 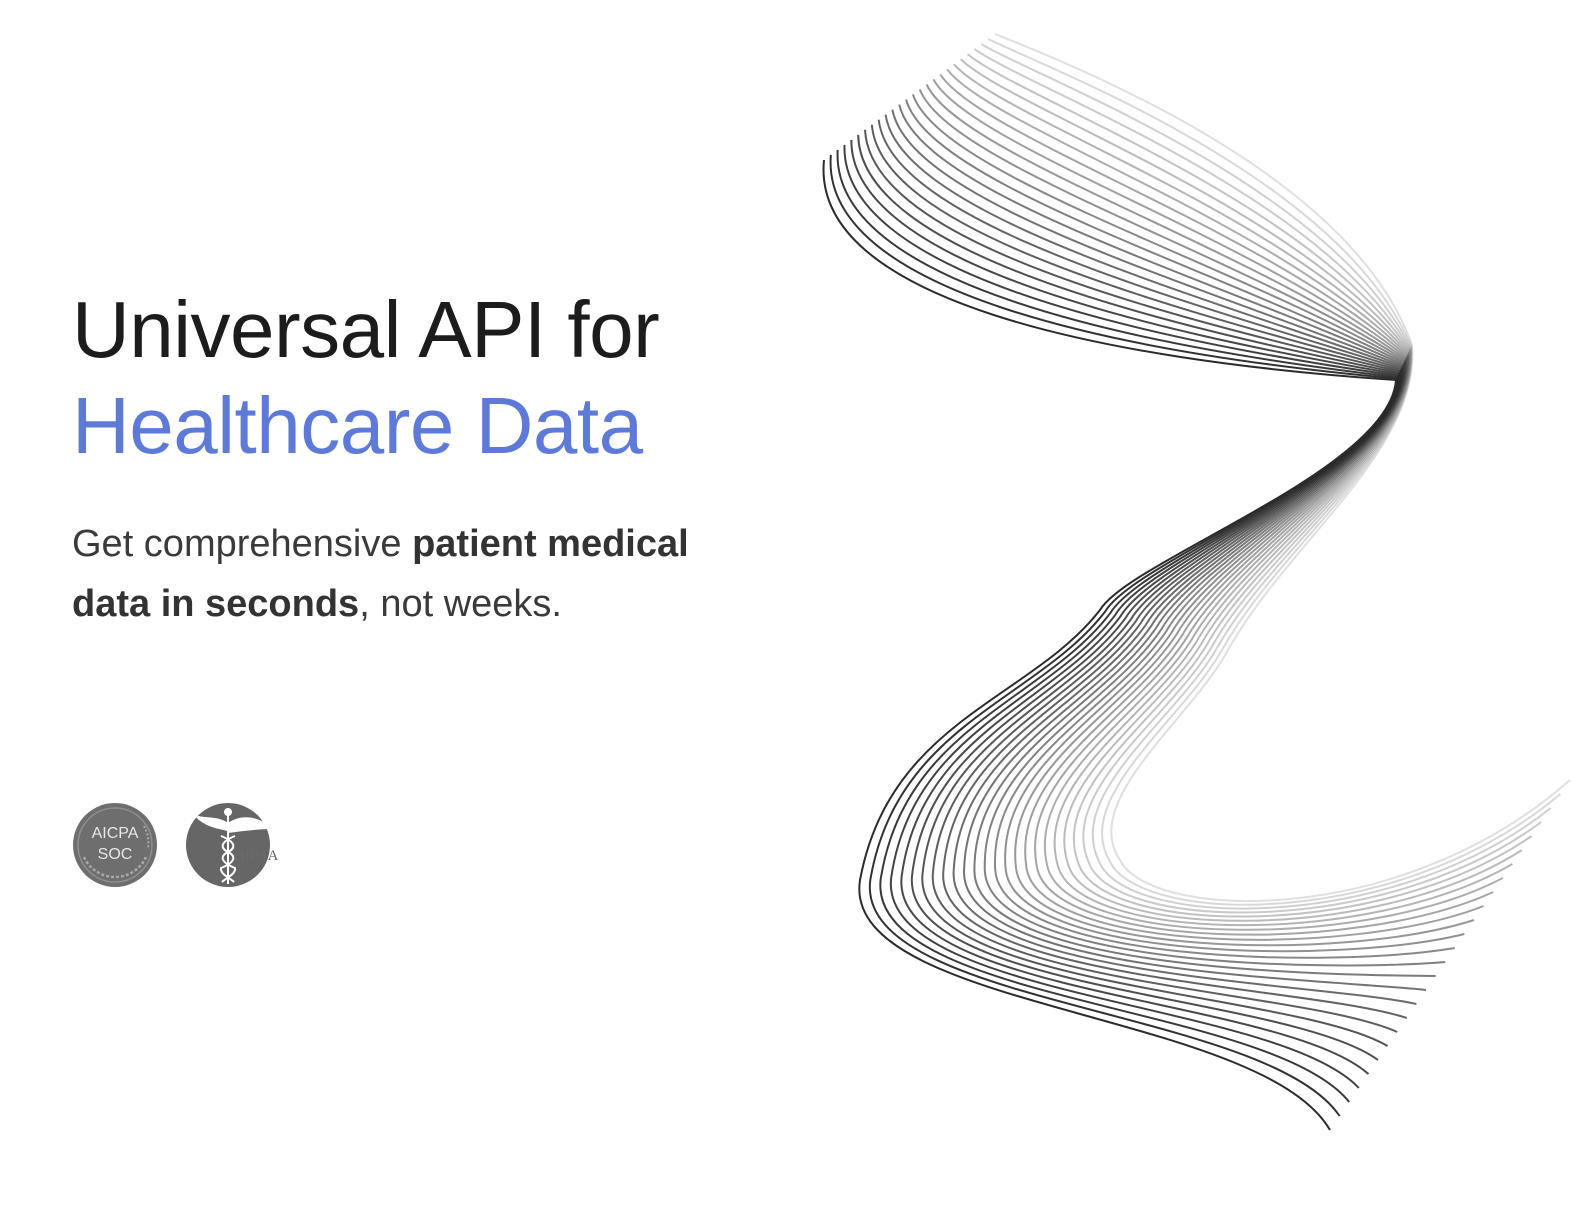 I want to click on aicpa-soc-badge: AICPA SOC, so click(x=115, y=845).